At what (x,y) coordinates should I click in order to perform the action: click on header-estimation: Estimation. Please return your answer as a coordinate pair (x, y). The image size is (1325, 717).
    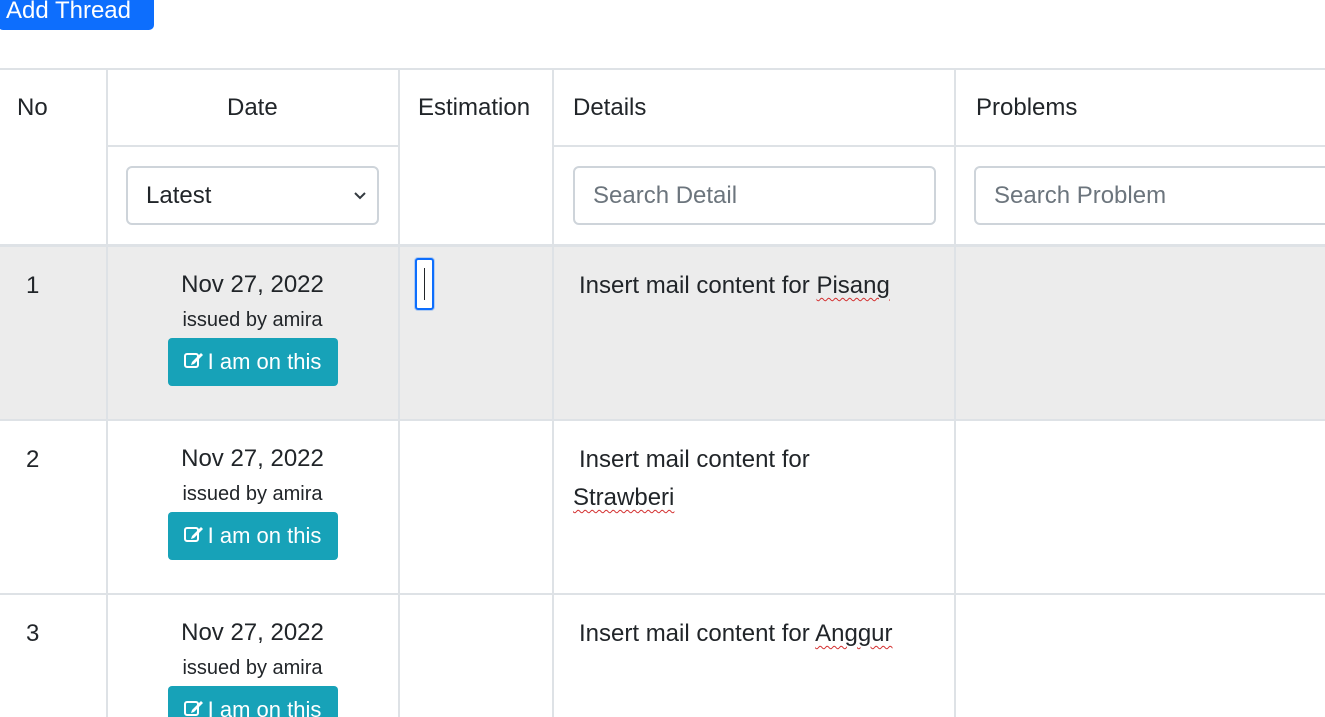
    Looking at the image, I should click on (474, 107).